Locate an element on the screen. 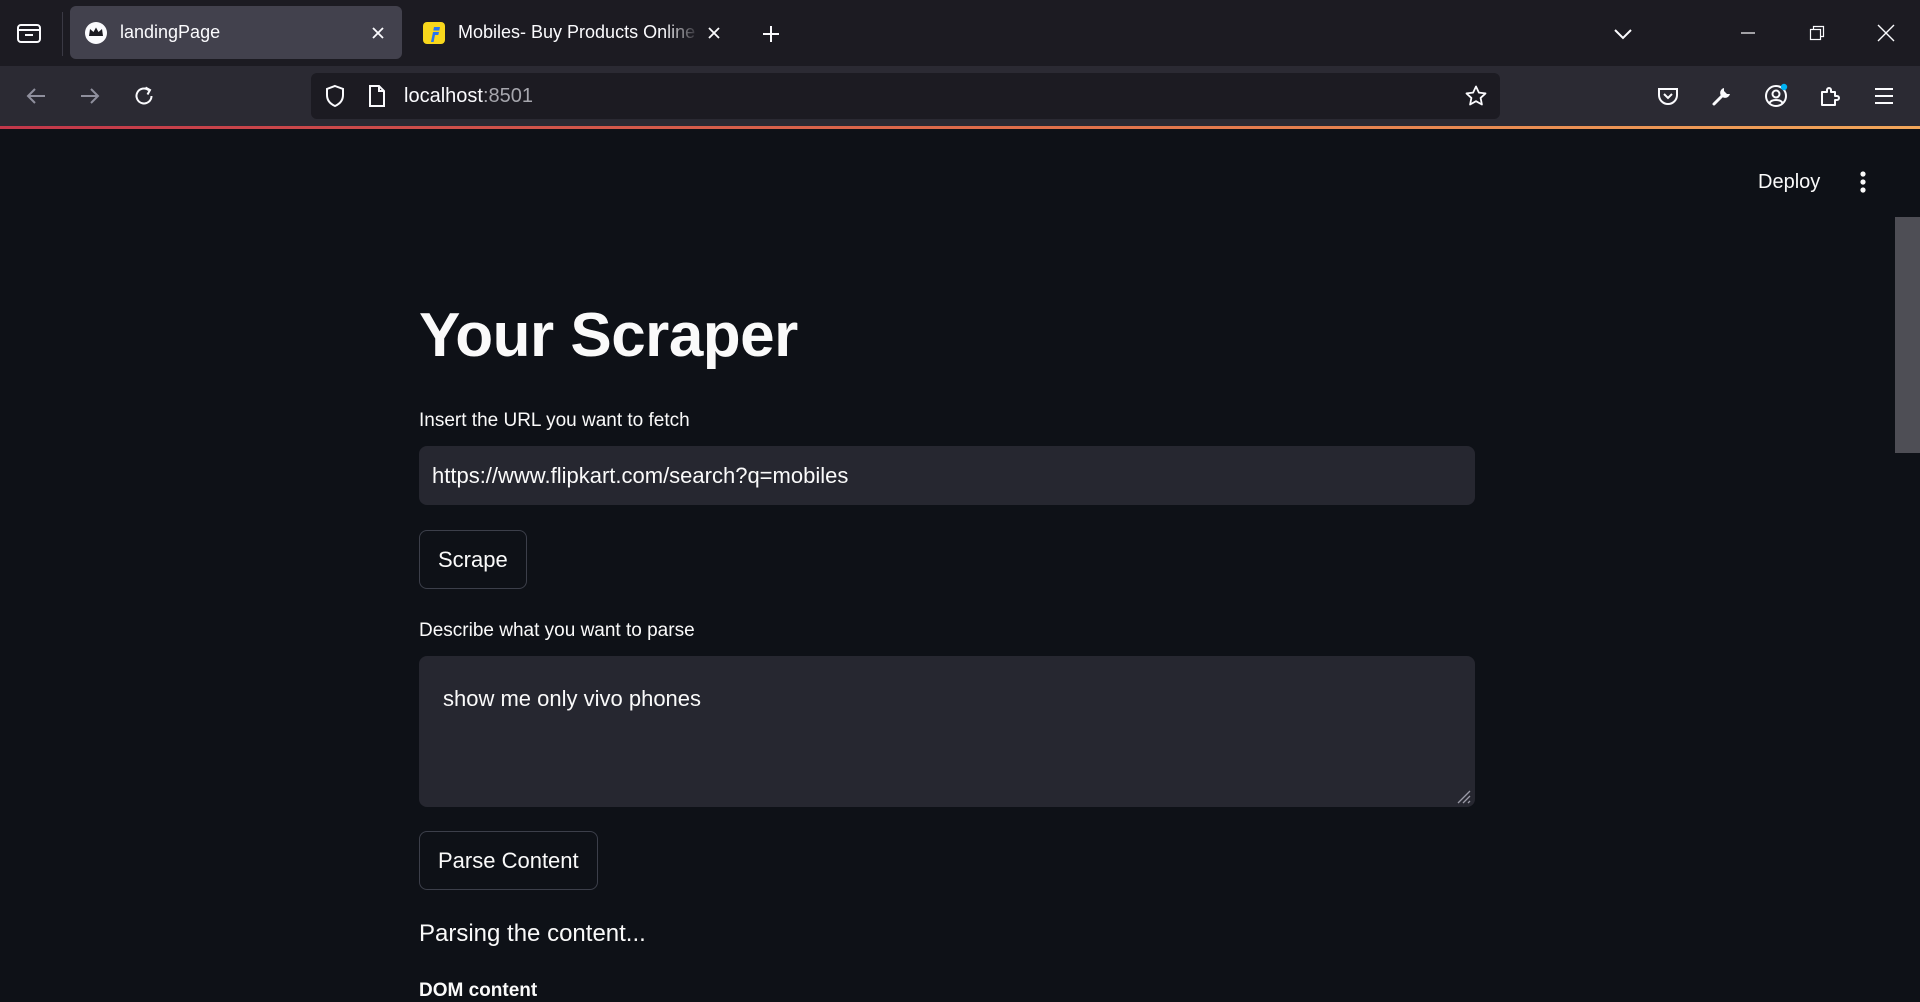 This screenshot has height=1002, width=1920. scrape-button: Scrape is located at coordinates (473, 559).